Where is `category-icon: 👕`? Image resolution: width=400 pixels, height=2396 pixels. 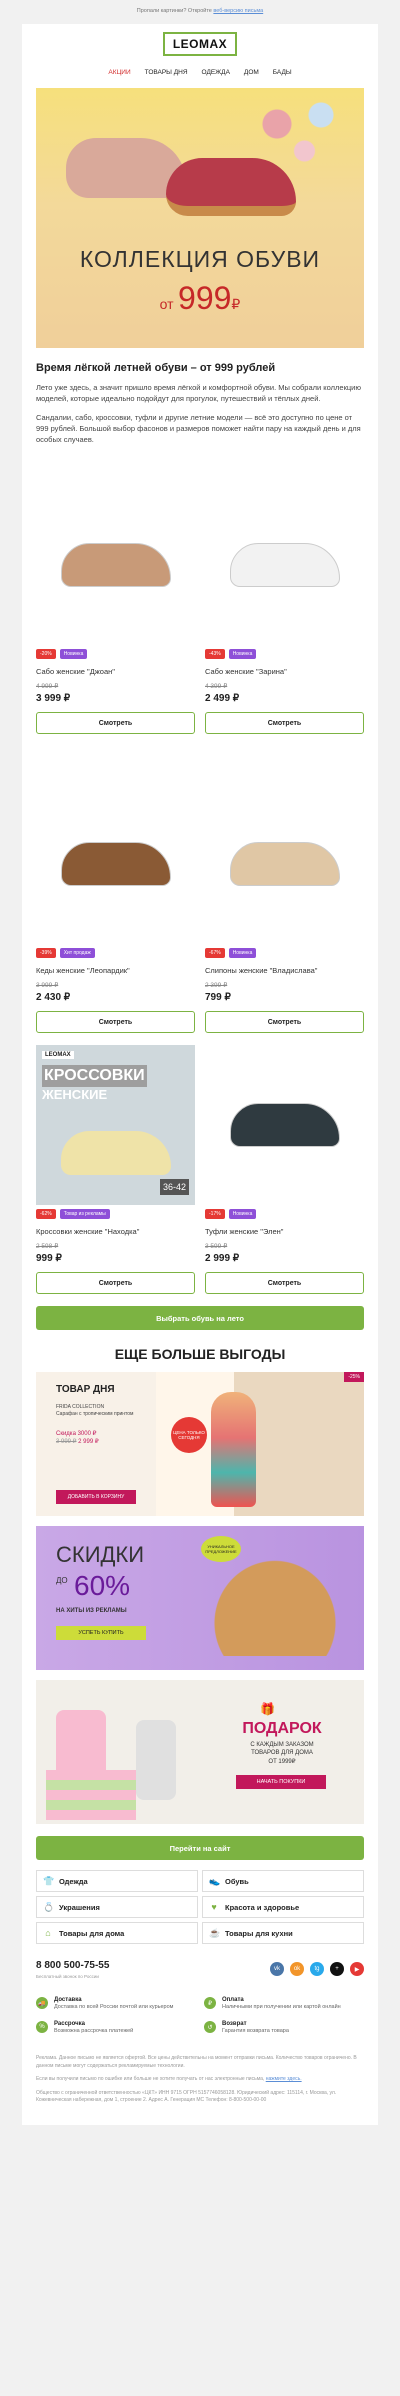
category-icon: 👕 is located at coordinates (49, 1880).